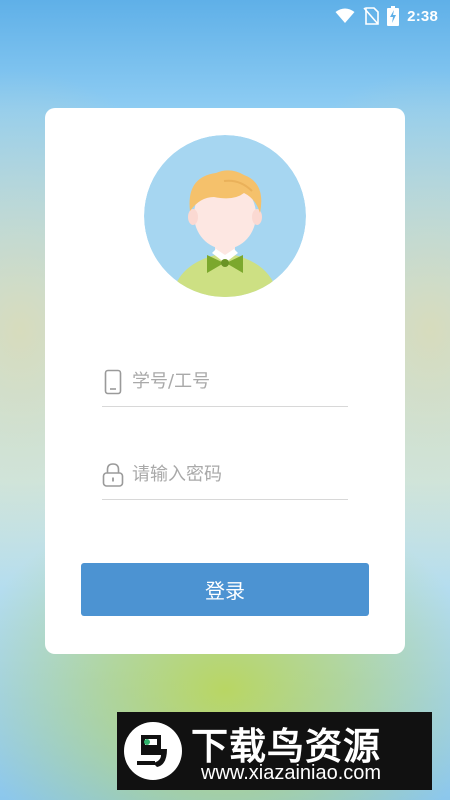  I want to click on phone-icon, so click(113, 382).